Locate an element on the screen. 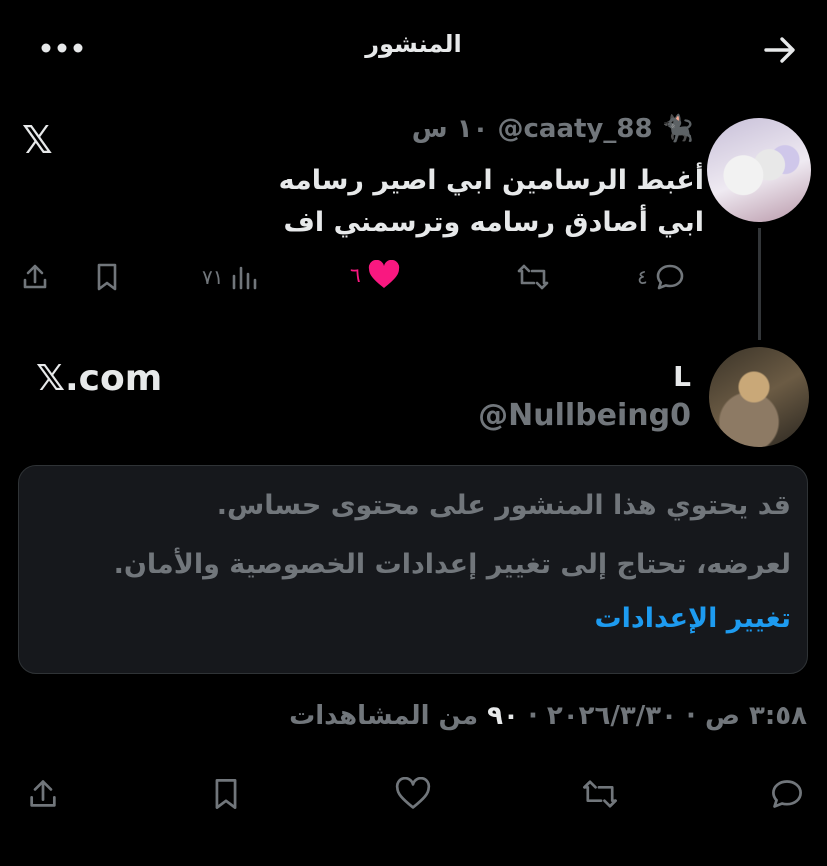 Image resolution: width=827 pixels, height=866 pixels. quoted-name: L is located at coordinates (682, 376).